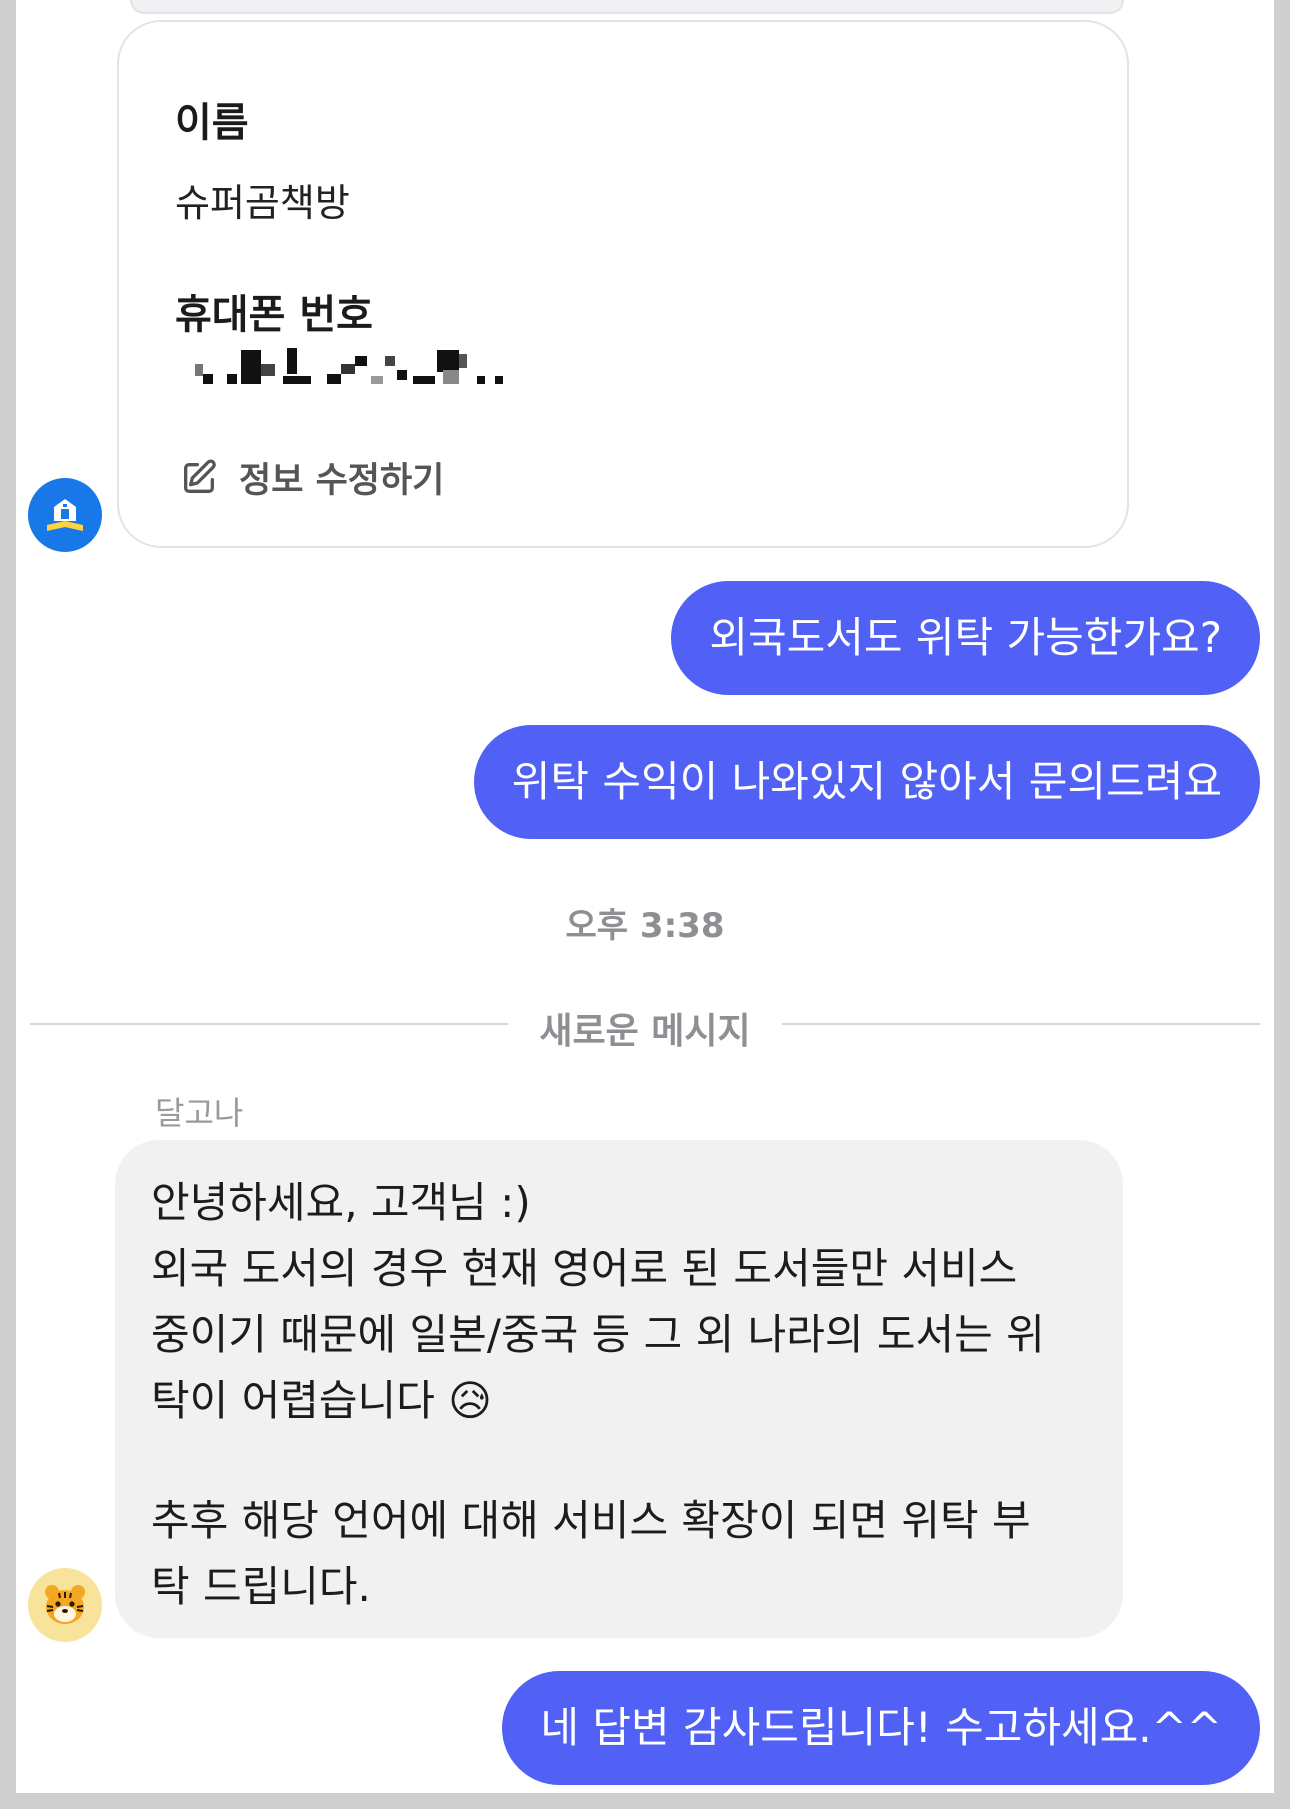 Image resolution: width=1290 pixels, height=1809 pixels. Describe the element at coordinates (591, 1520) in the screenshot. I see `message-line: 추후 해당 언어에 대해 서비스 확장이 되면 위탁 부` at that location.